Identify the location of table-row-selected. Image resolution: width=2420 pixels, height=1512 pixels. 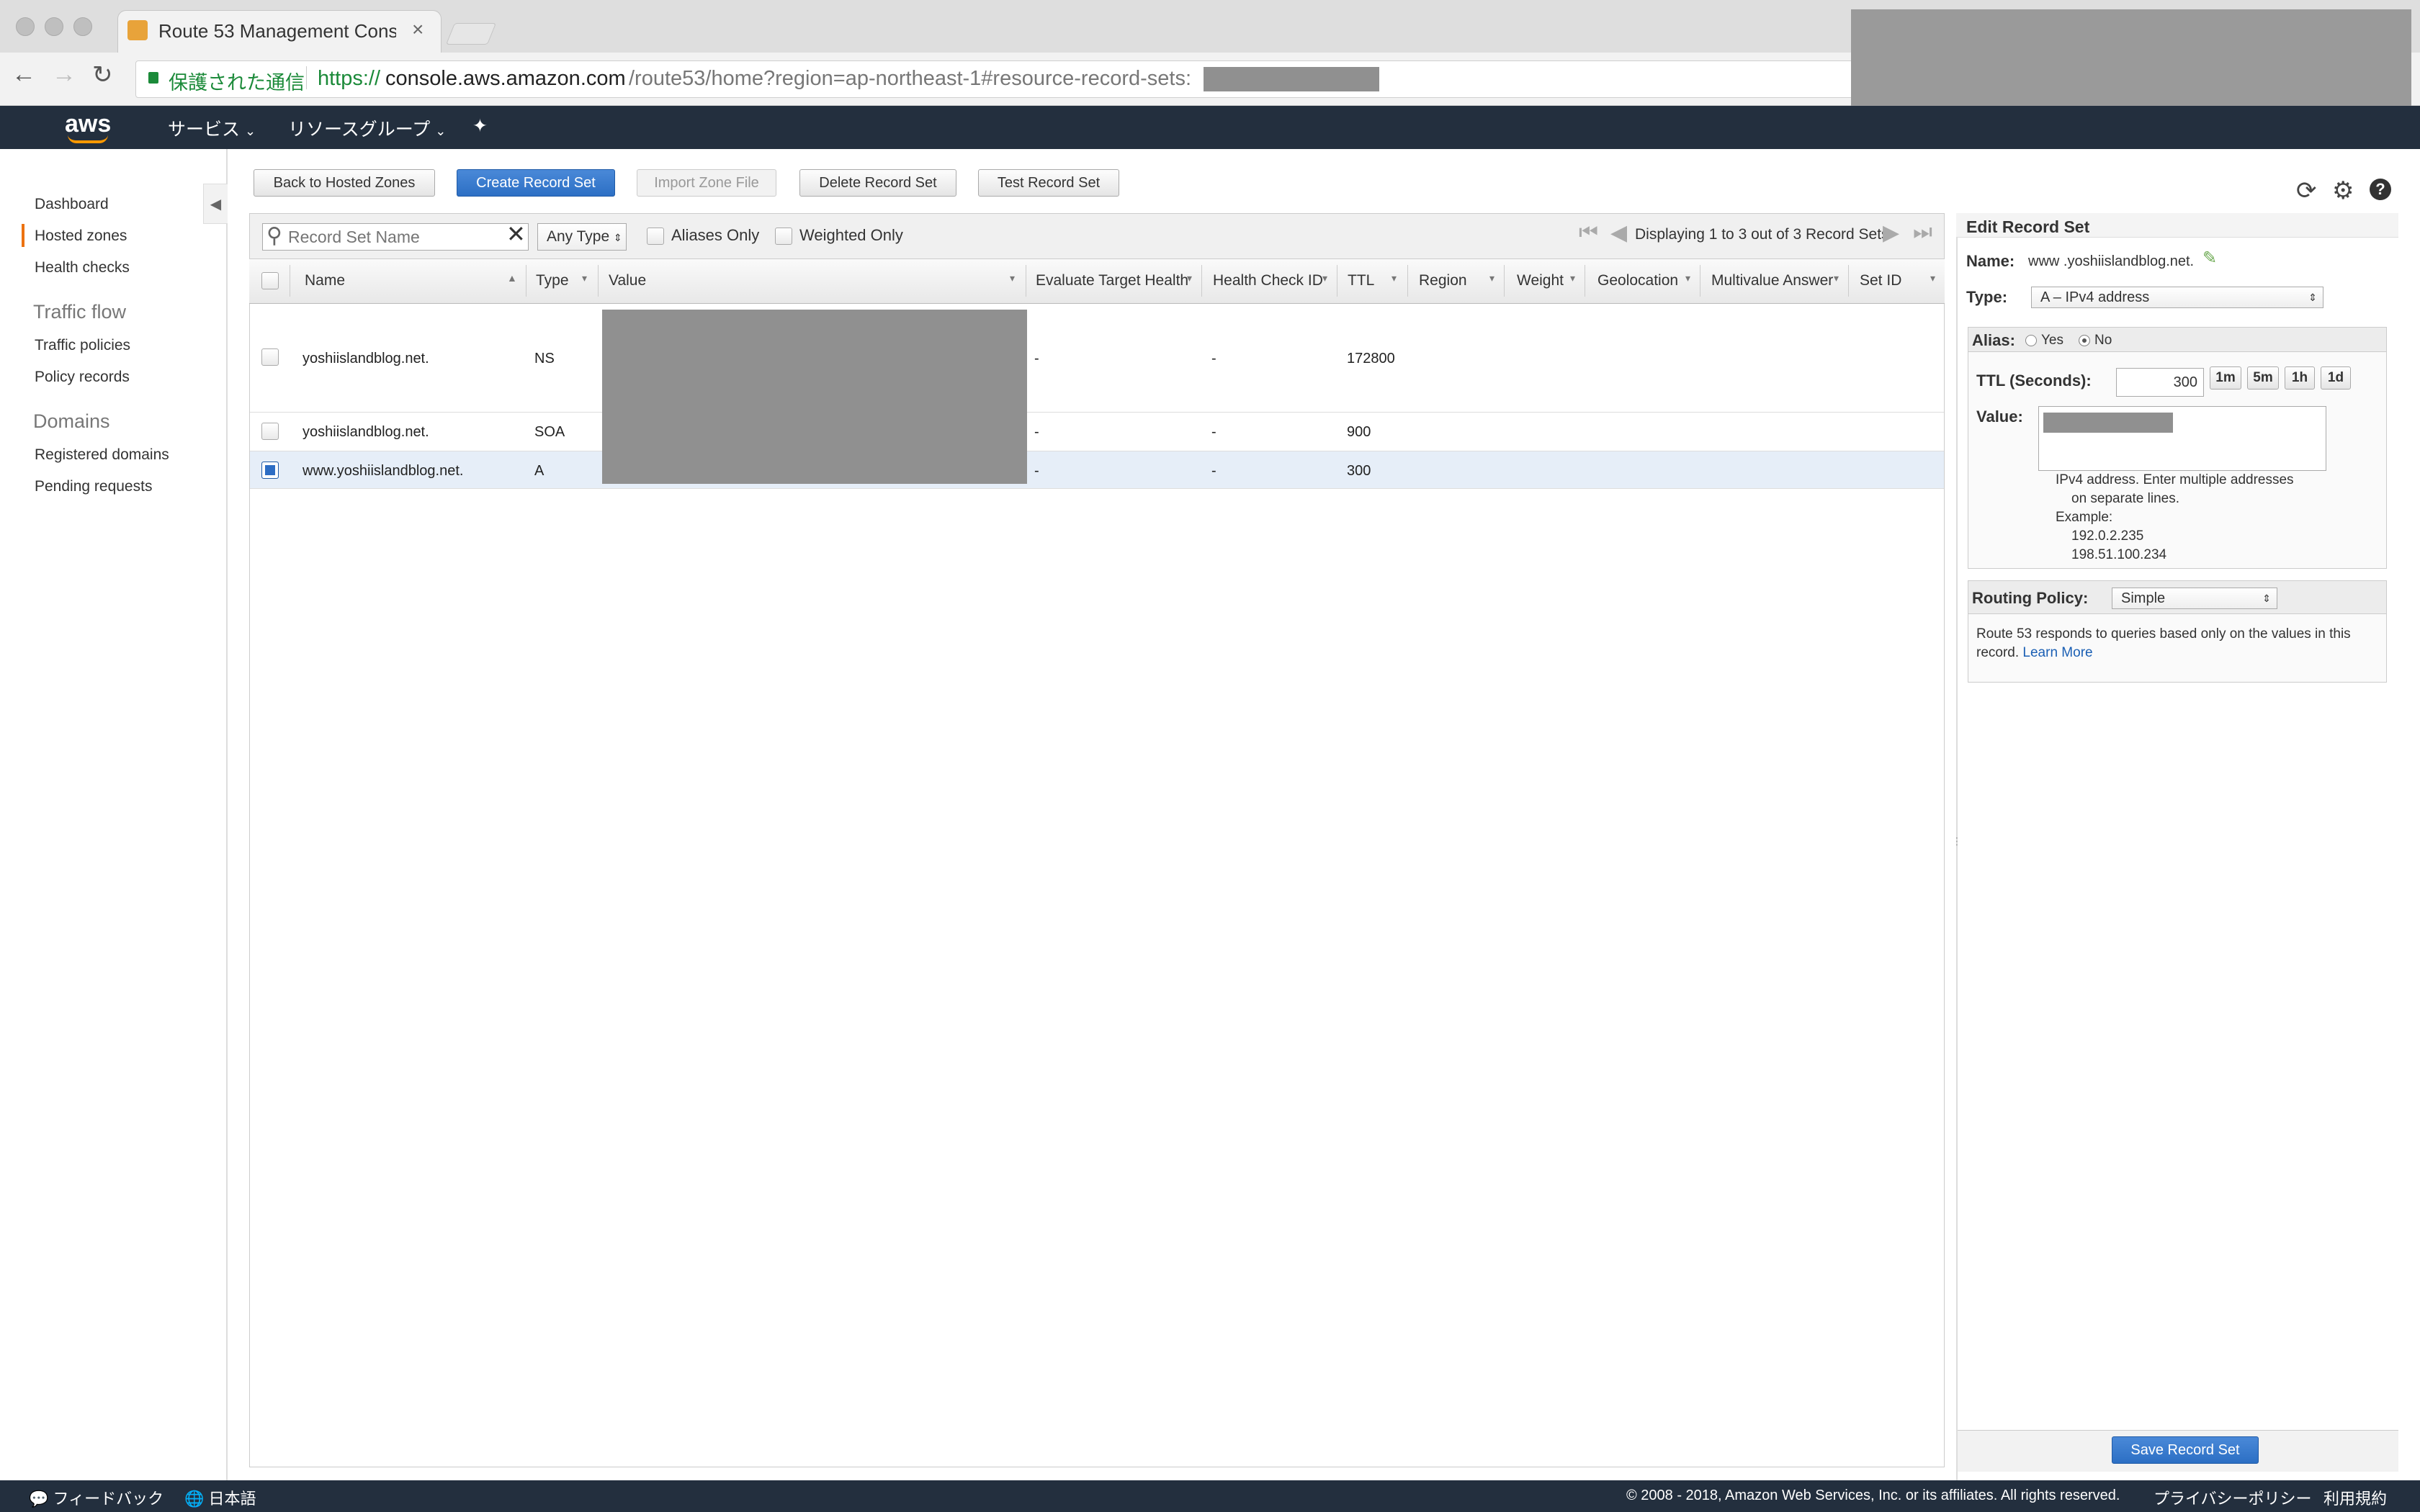
(1097, 470).